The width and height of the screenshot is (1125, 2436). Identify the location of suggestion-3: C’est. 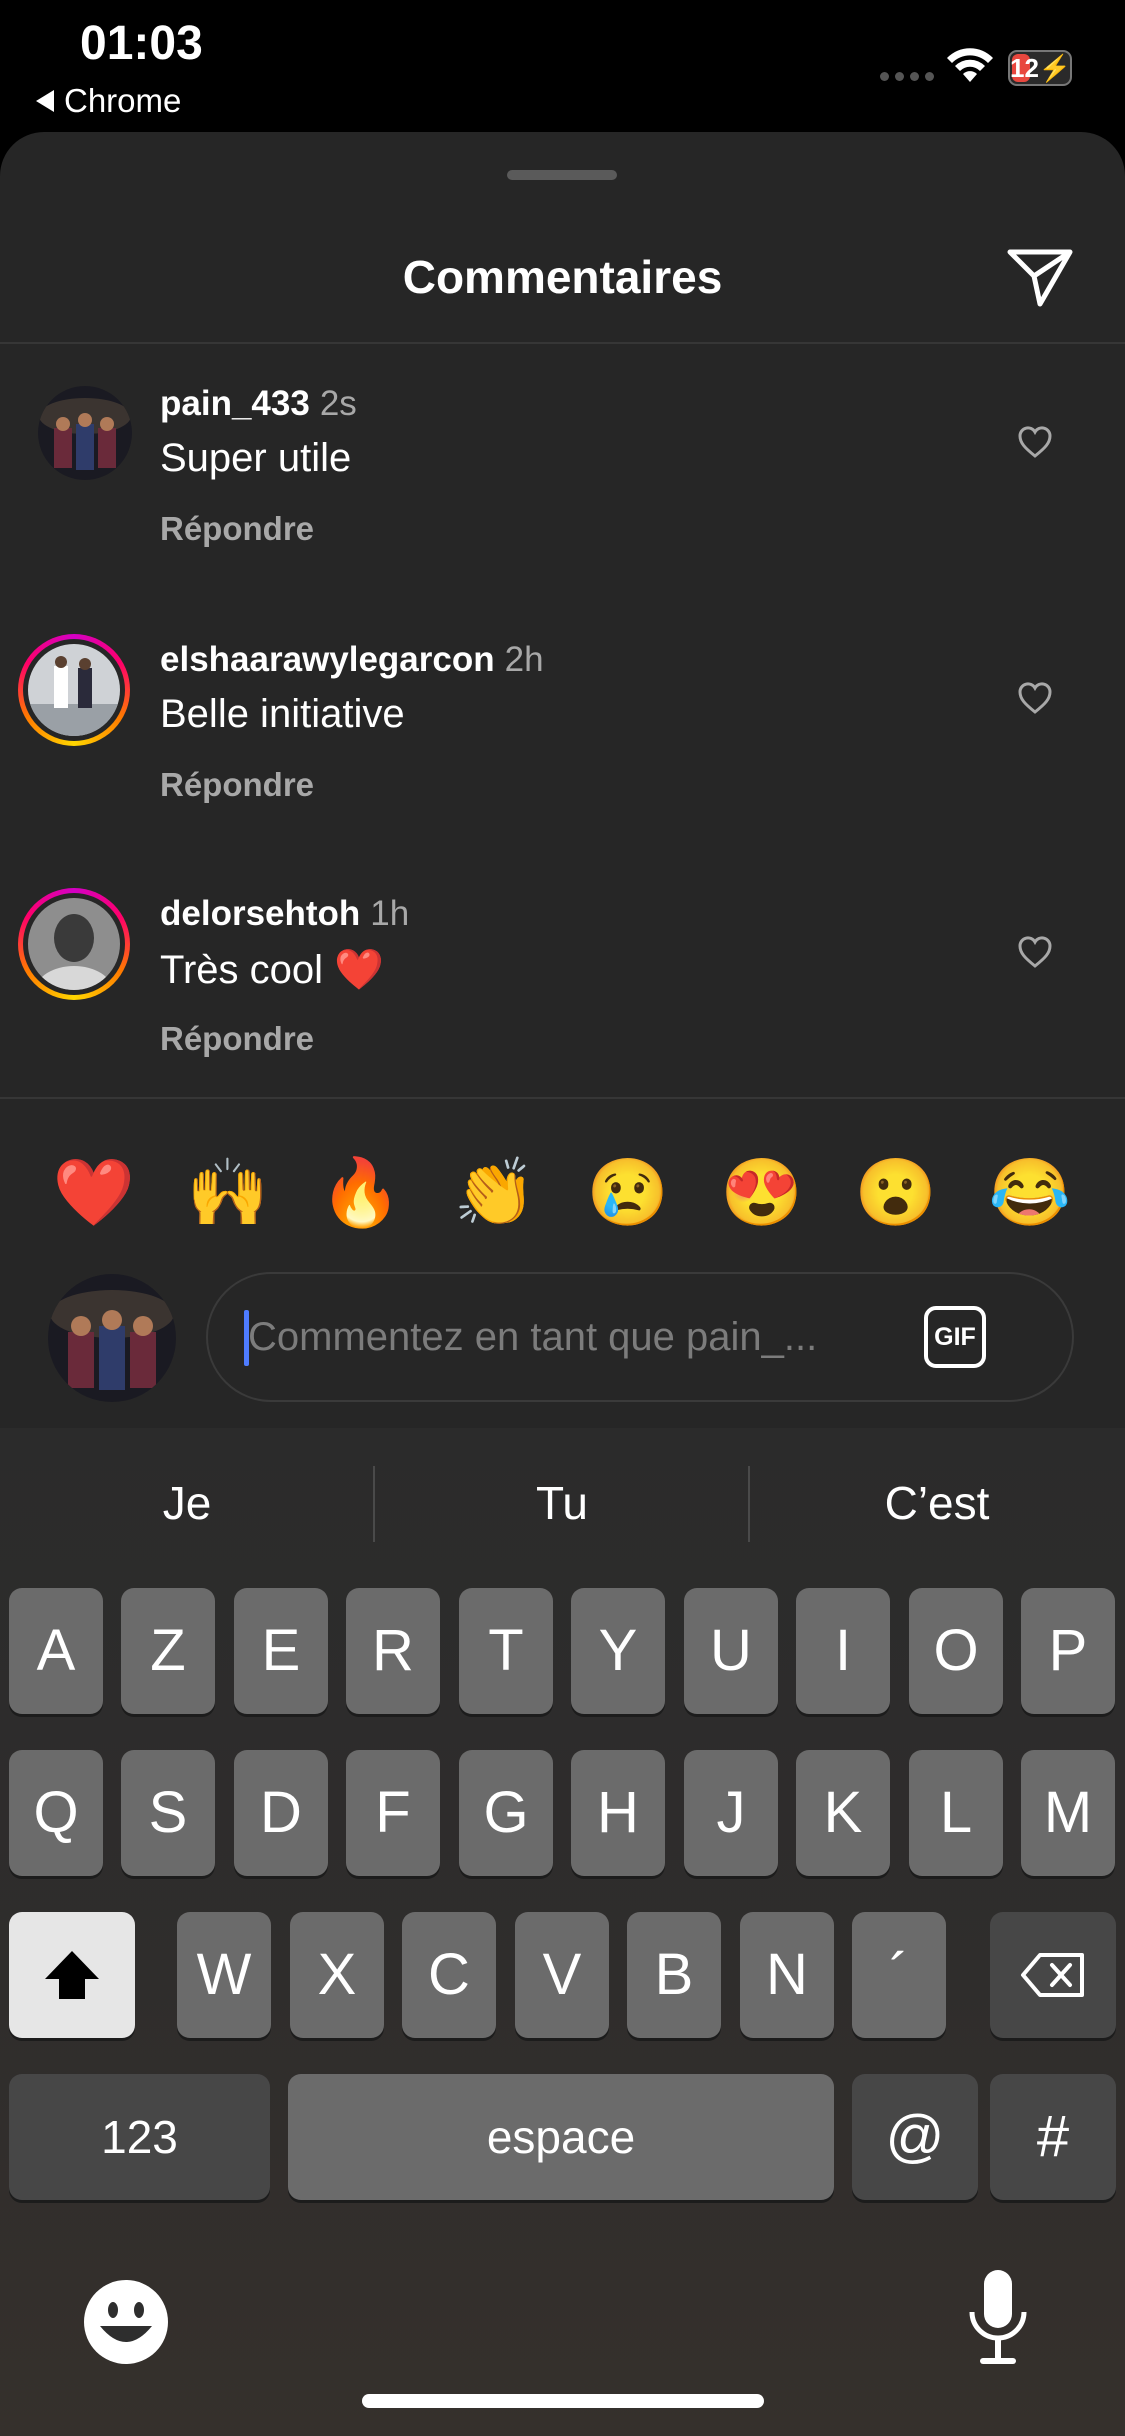
(937, 1503).